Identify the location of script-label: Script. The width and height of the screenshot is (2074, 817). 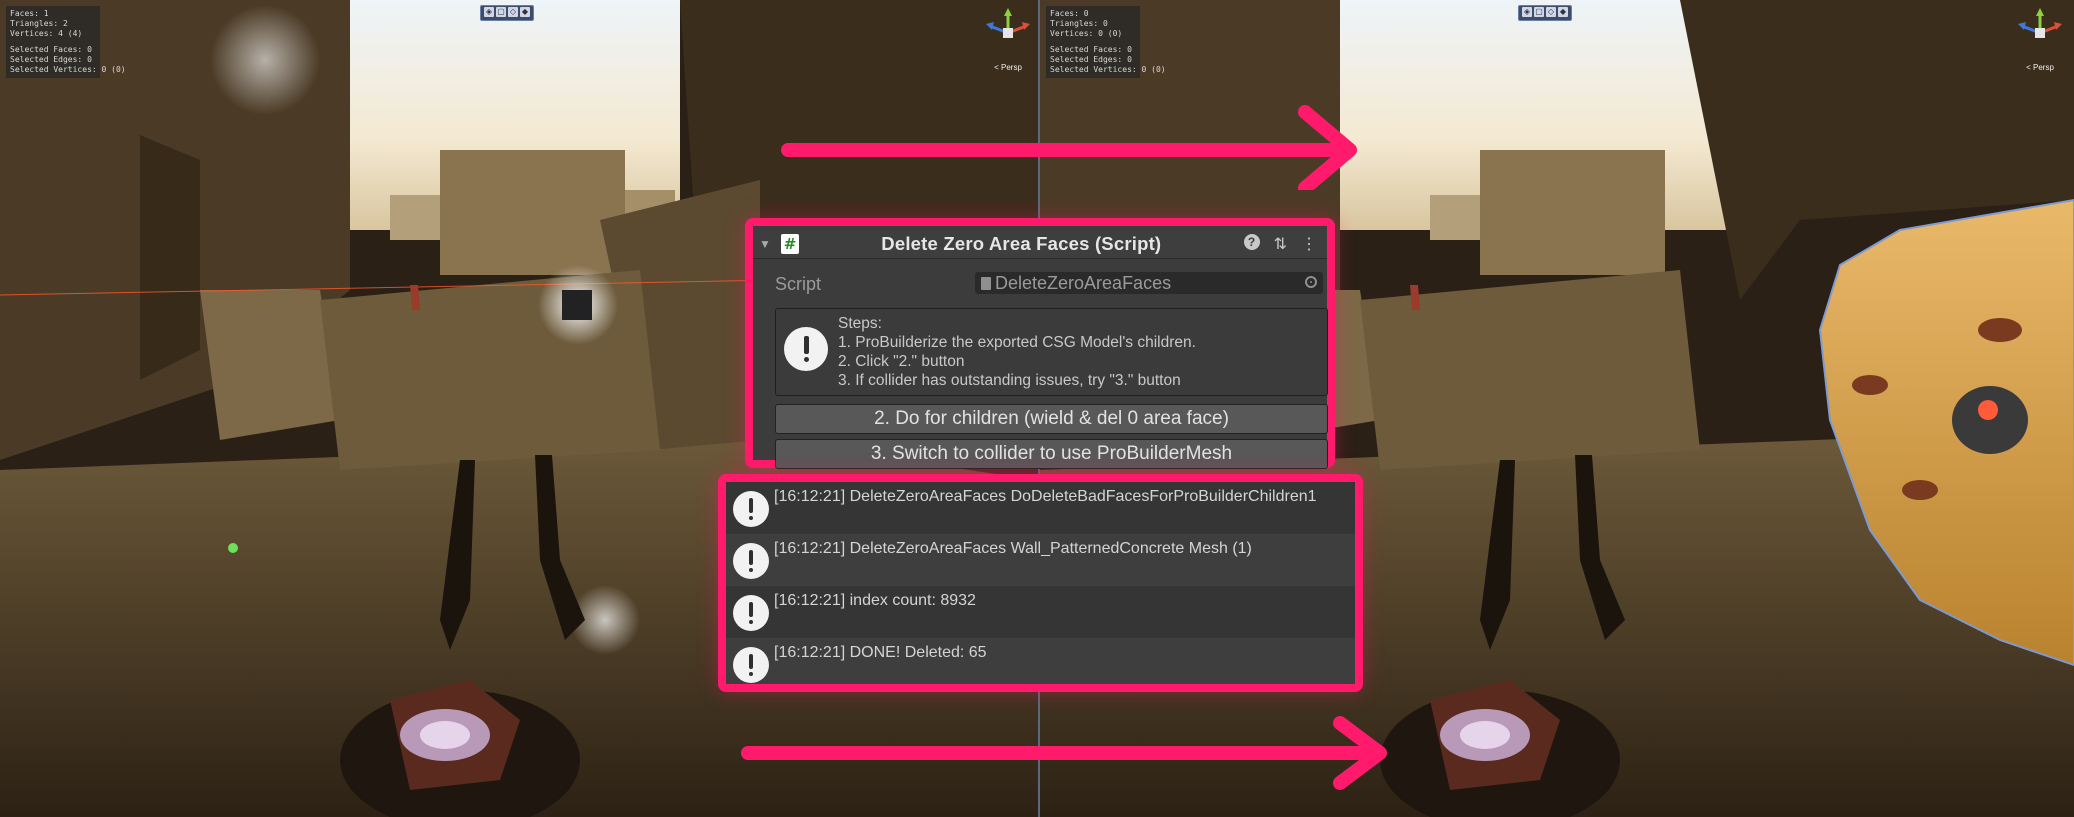
(798, 284).